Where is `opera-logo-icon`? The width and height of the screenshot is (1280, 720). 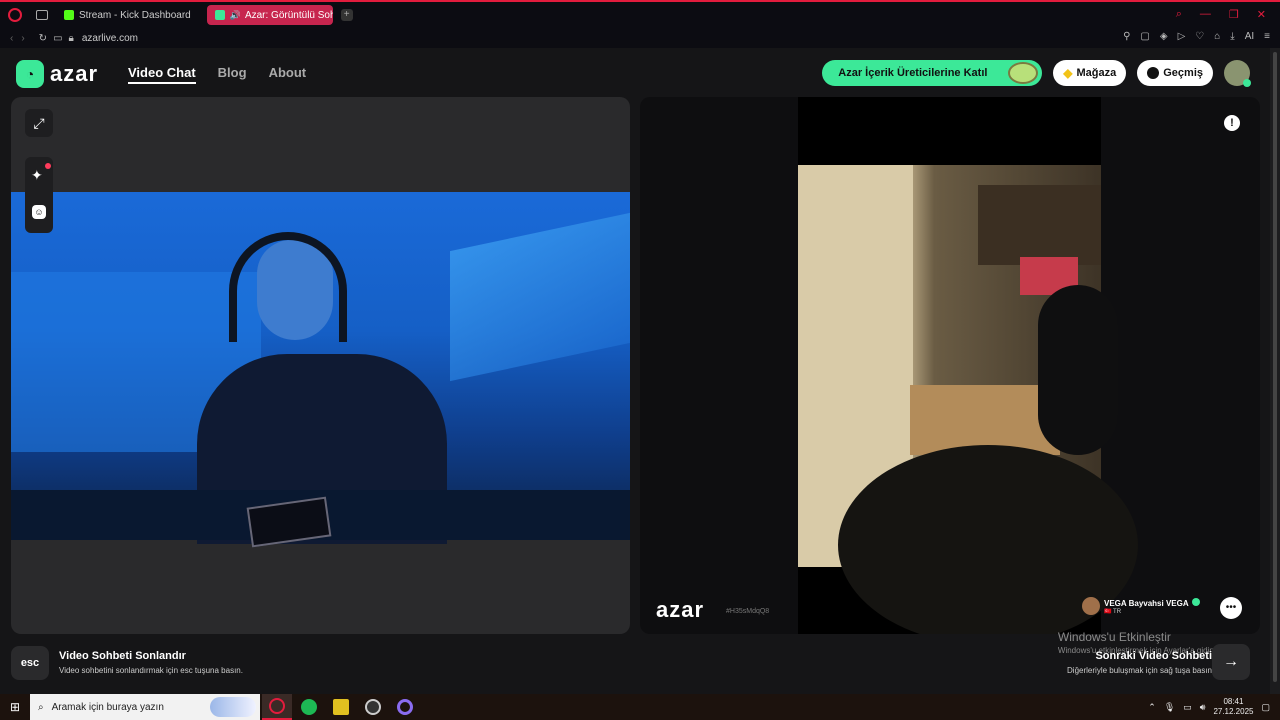 opera-logo-icon is located at coordinates (15, 15).